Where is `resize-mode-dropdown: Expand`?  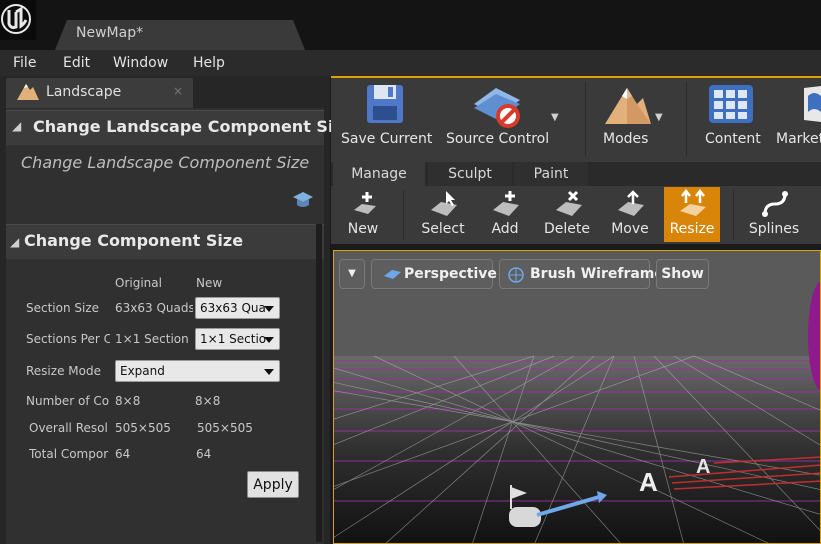
resize-mode-dropdown: Expand is located at coordinates (197, 371).